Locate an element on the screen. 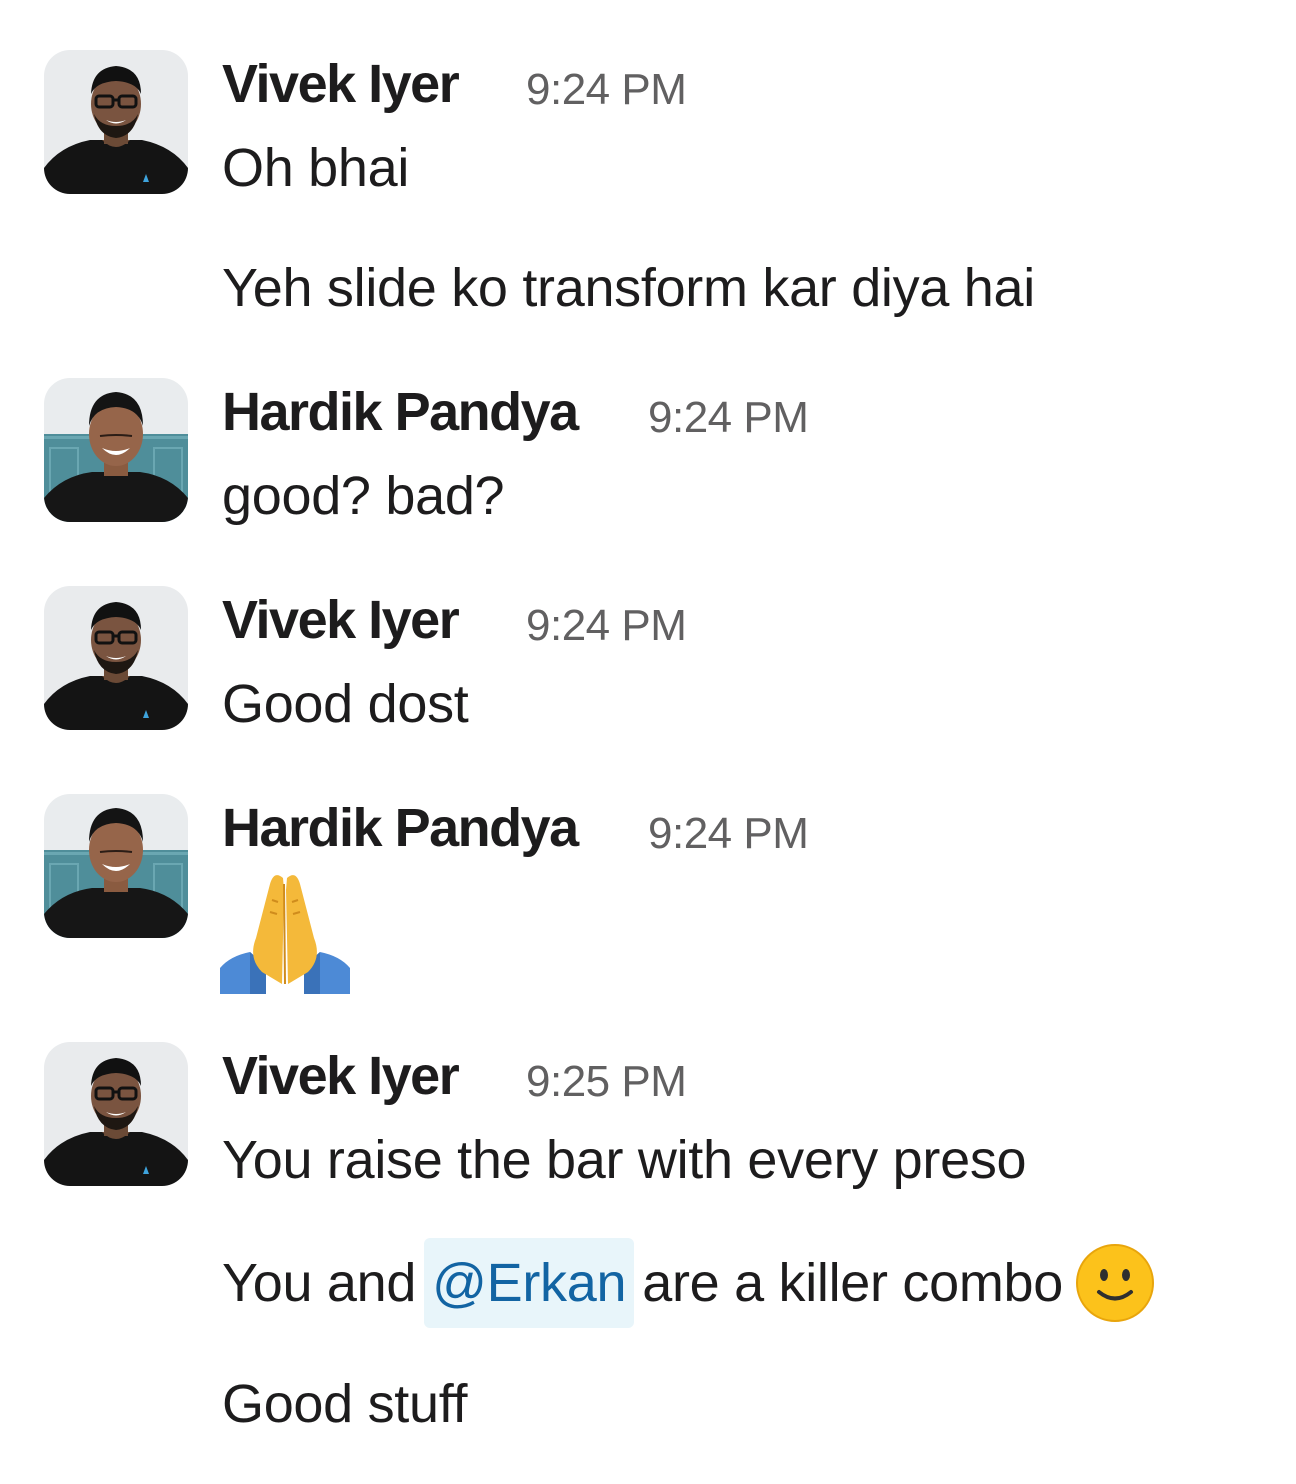 This screenshot has width=1296, height=1484. message-text-segment: You and is located at coordinates (319, 1283).